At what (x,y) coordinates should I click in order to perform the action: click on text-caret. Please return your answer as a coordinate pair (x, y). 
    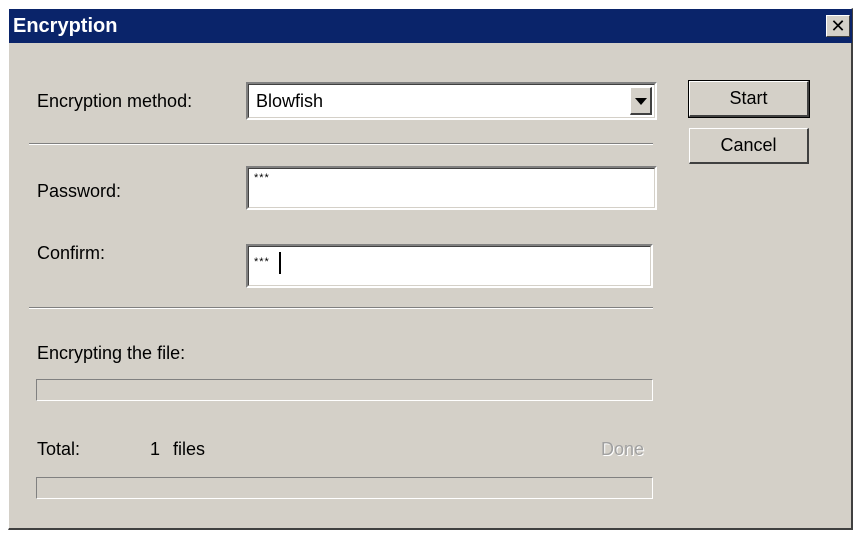
    Looking at the image, I should click on (280, 263).